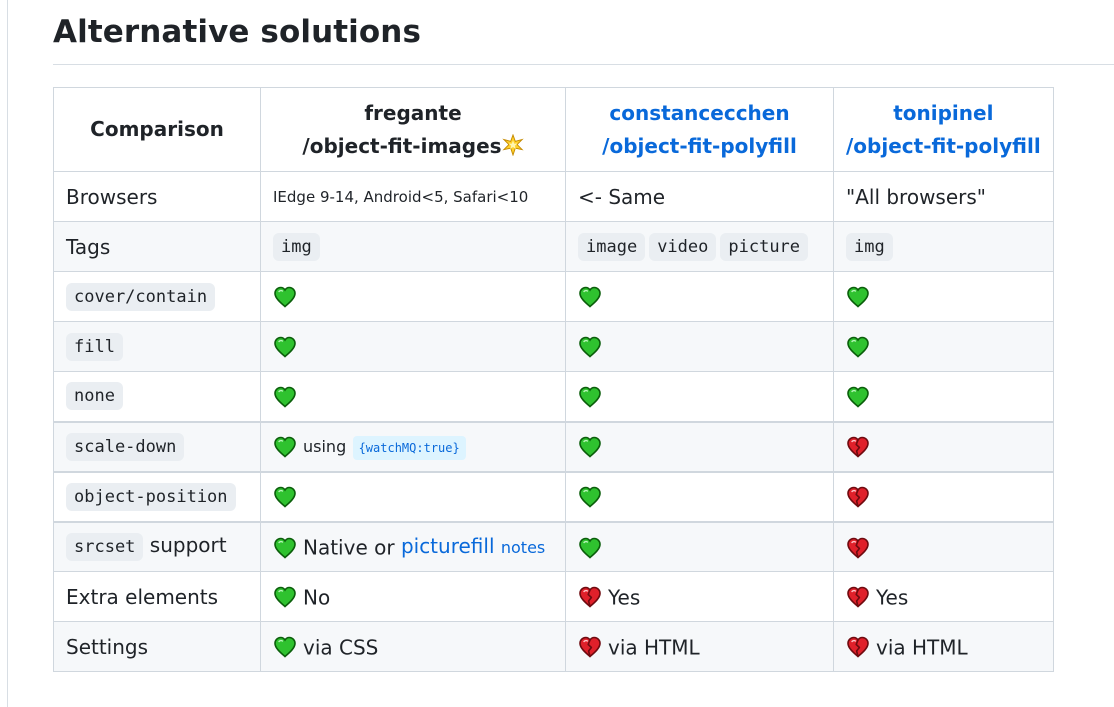 The height and width of the screenshot is (707, 1114). I want to click on scale-down-tonipinel, so click(943, 446).